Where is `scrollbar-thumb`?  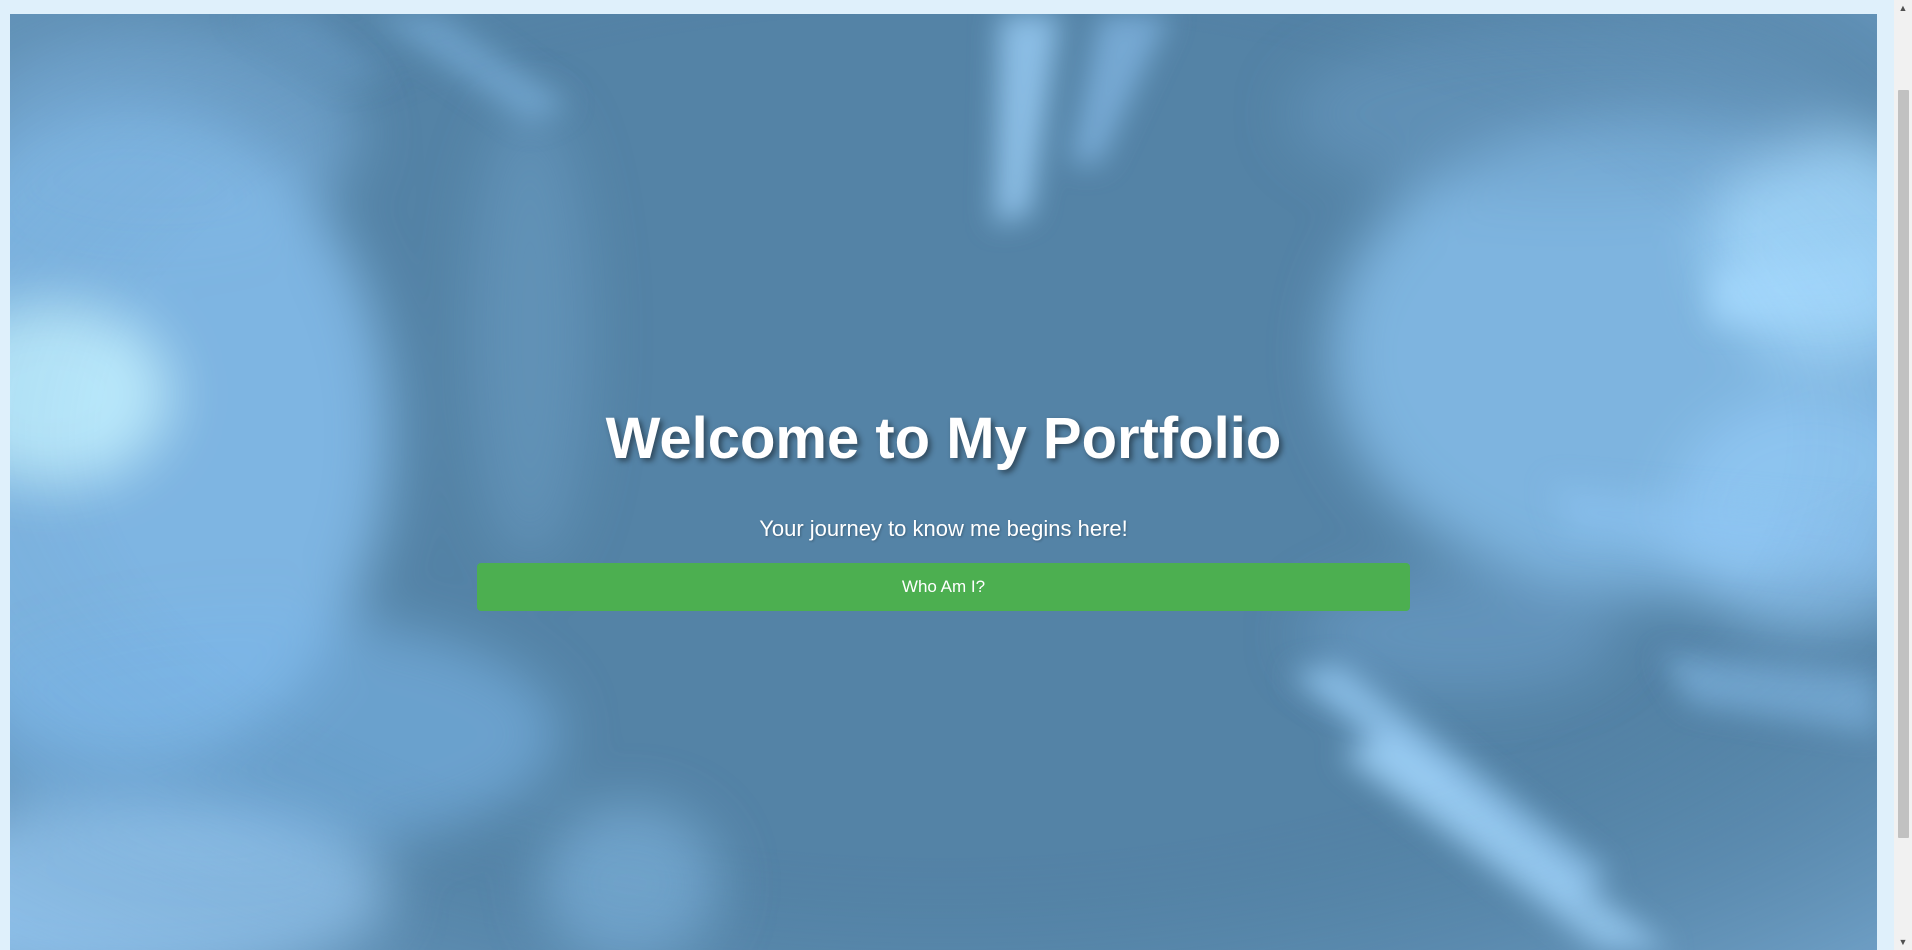
scrollbar-thumb is located at coordinates (1903, 464).